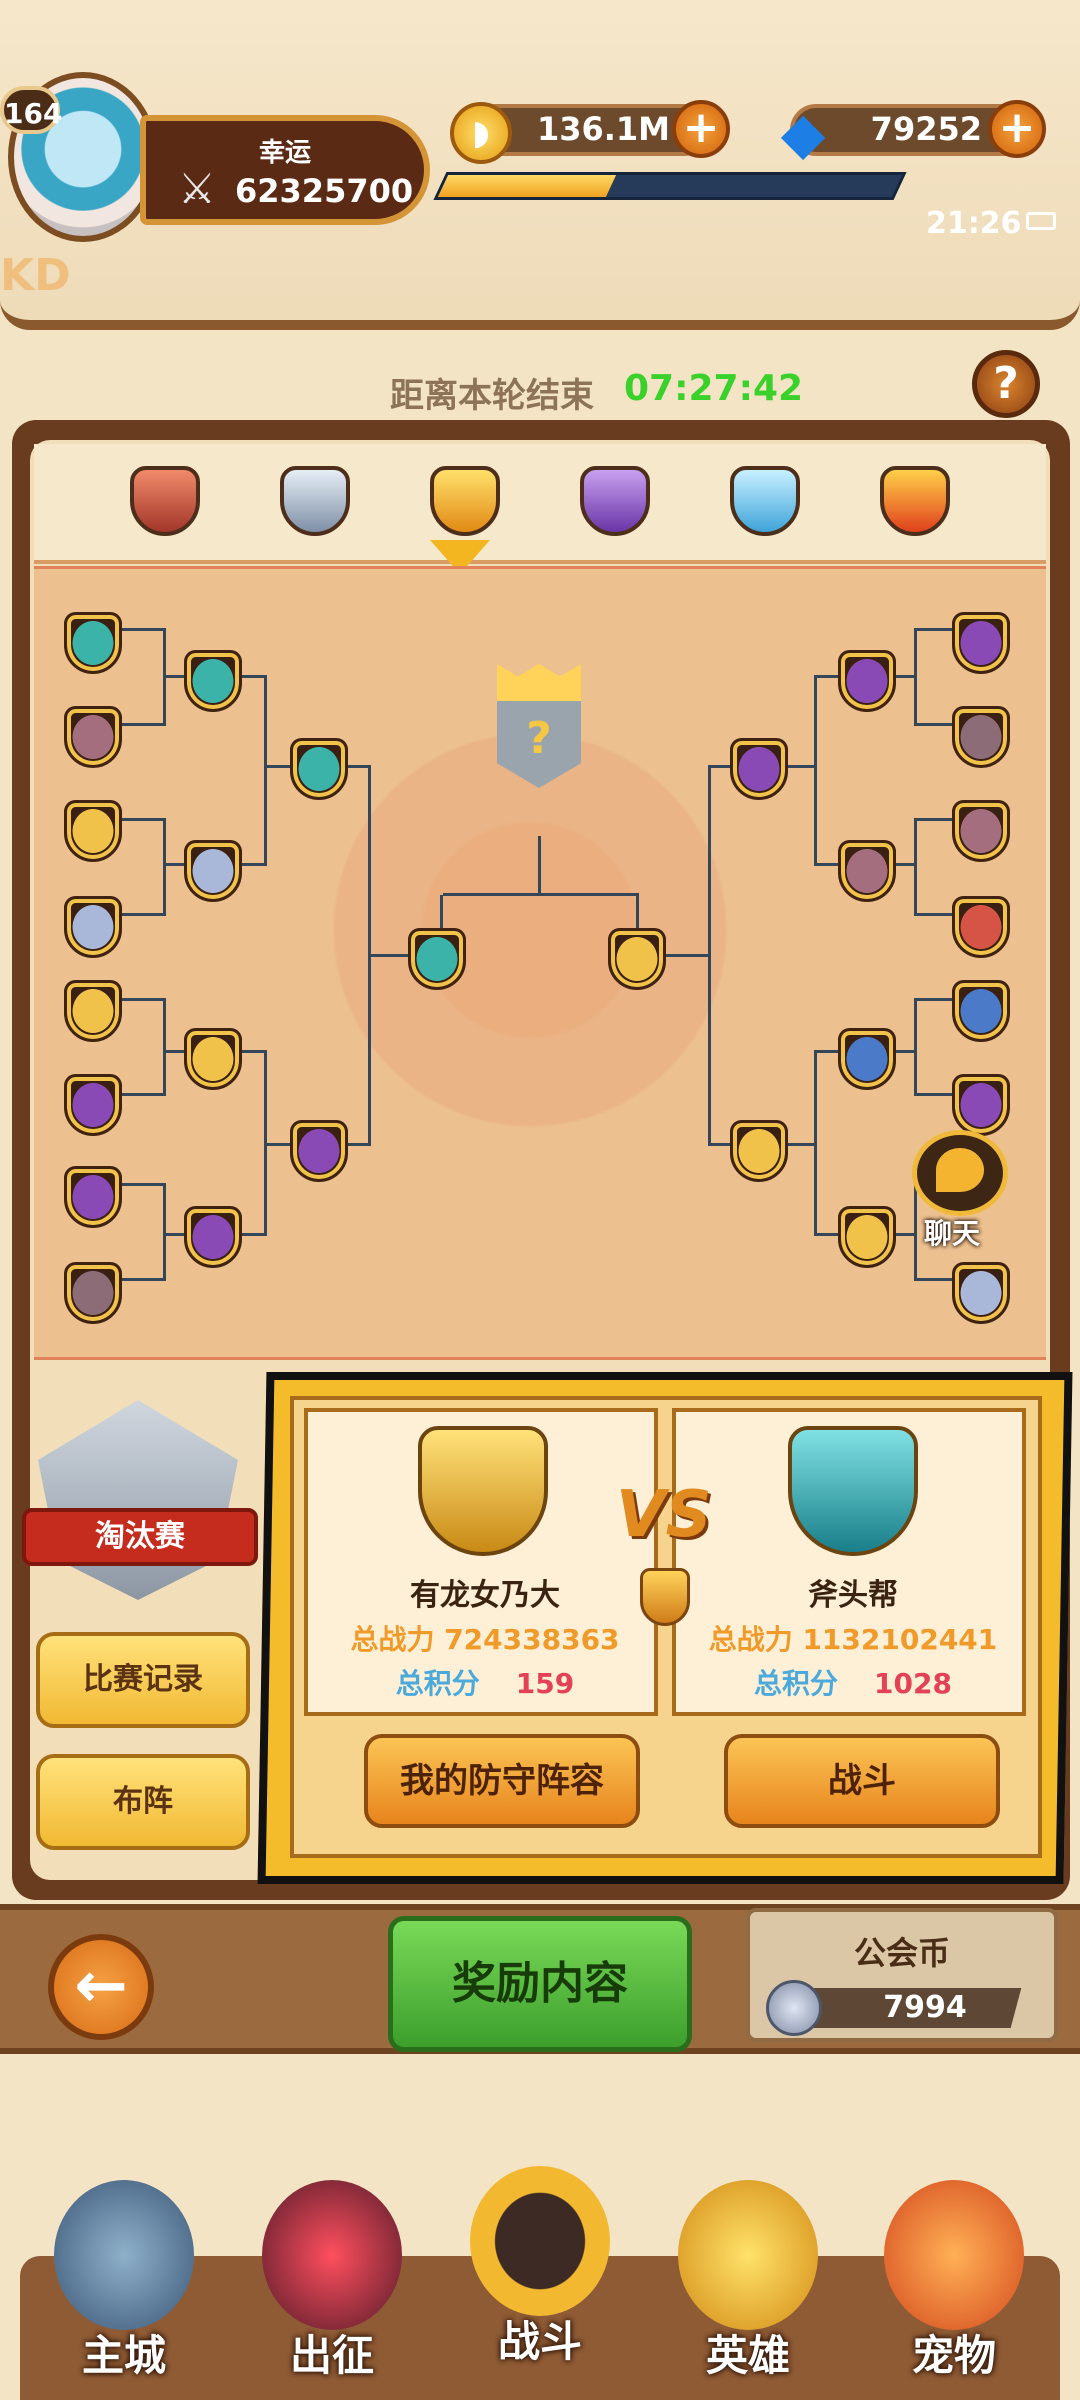 Image resolution: width=1080 pixels, height=2400 pixels. Describe the element at coordinates (701, 129) in the screenshot. I see `add-gold-button: +` at that location.